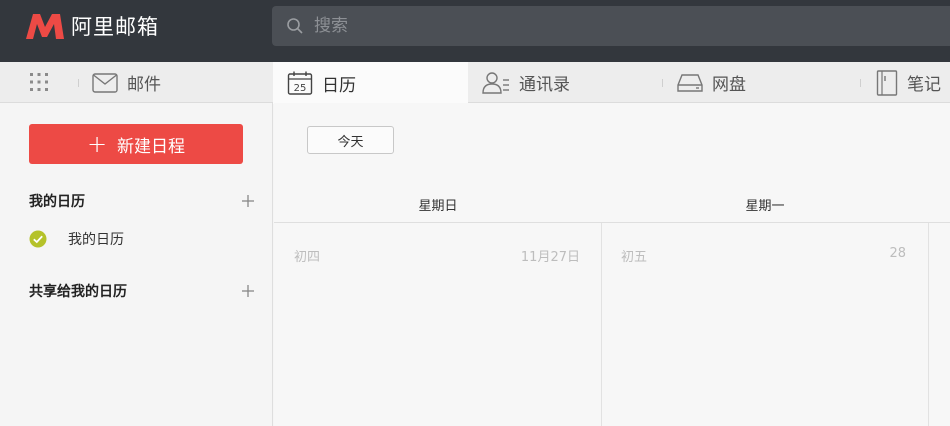 The image size is (950, 426). I want to click on logo: 阿里邮箱, so click(91, 26).